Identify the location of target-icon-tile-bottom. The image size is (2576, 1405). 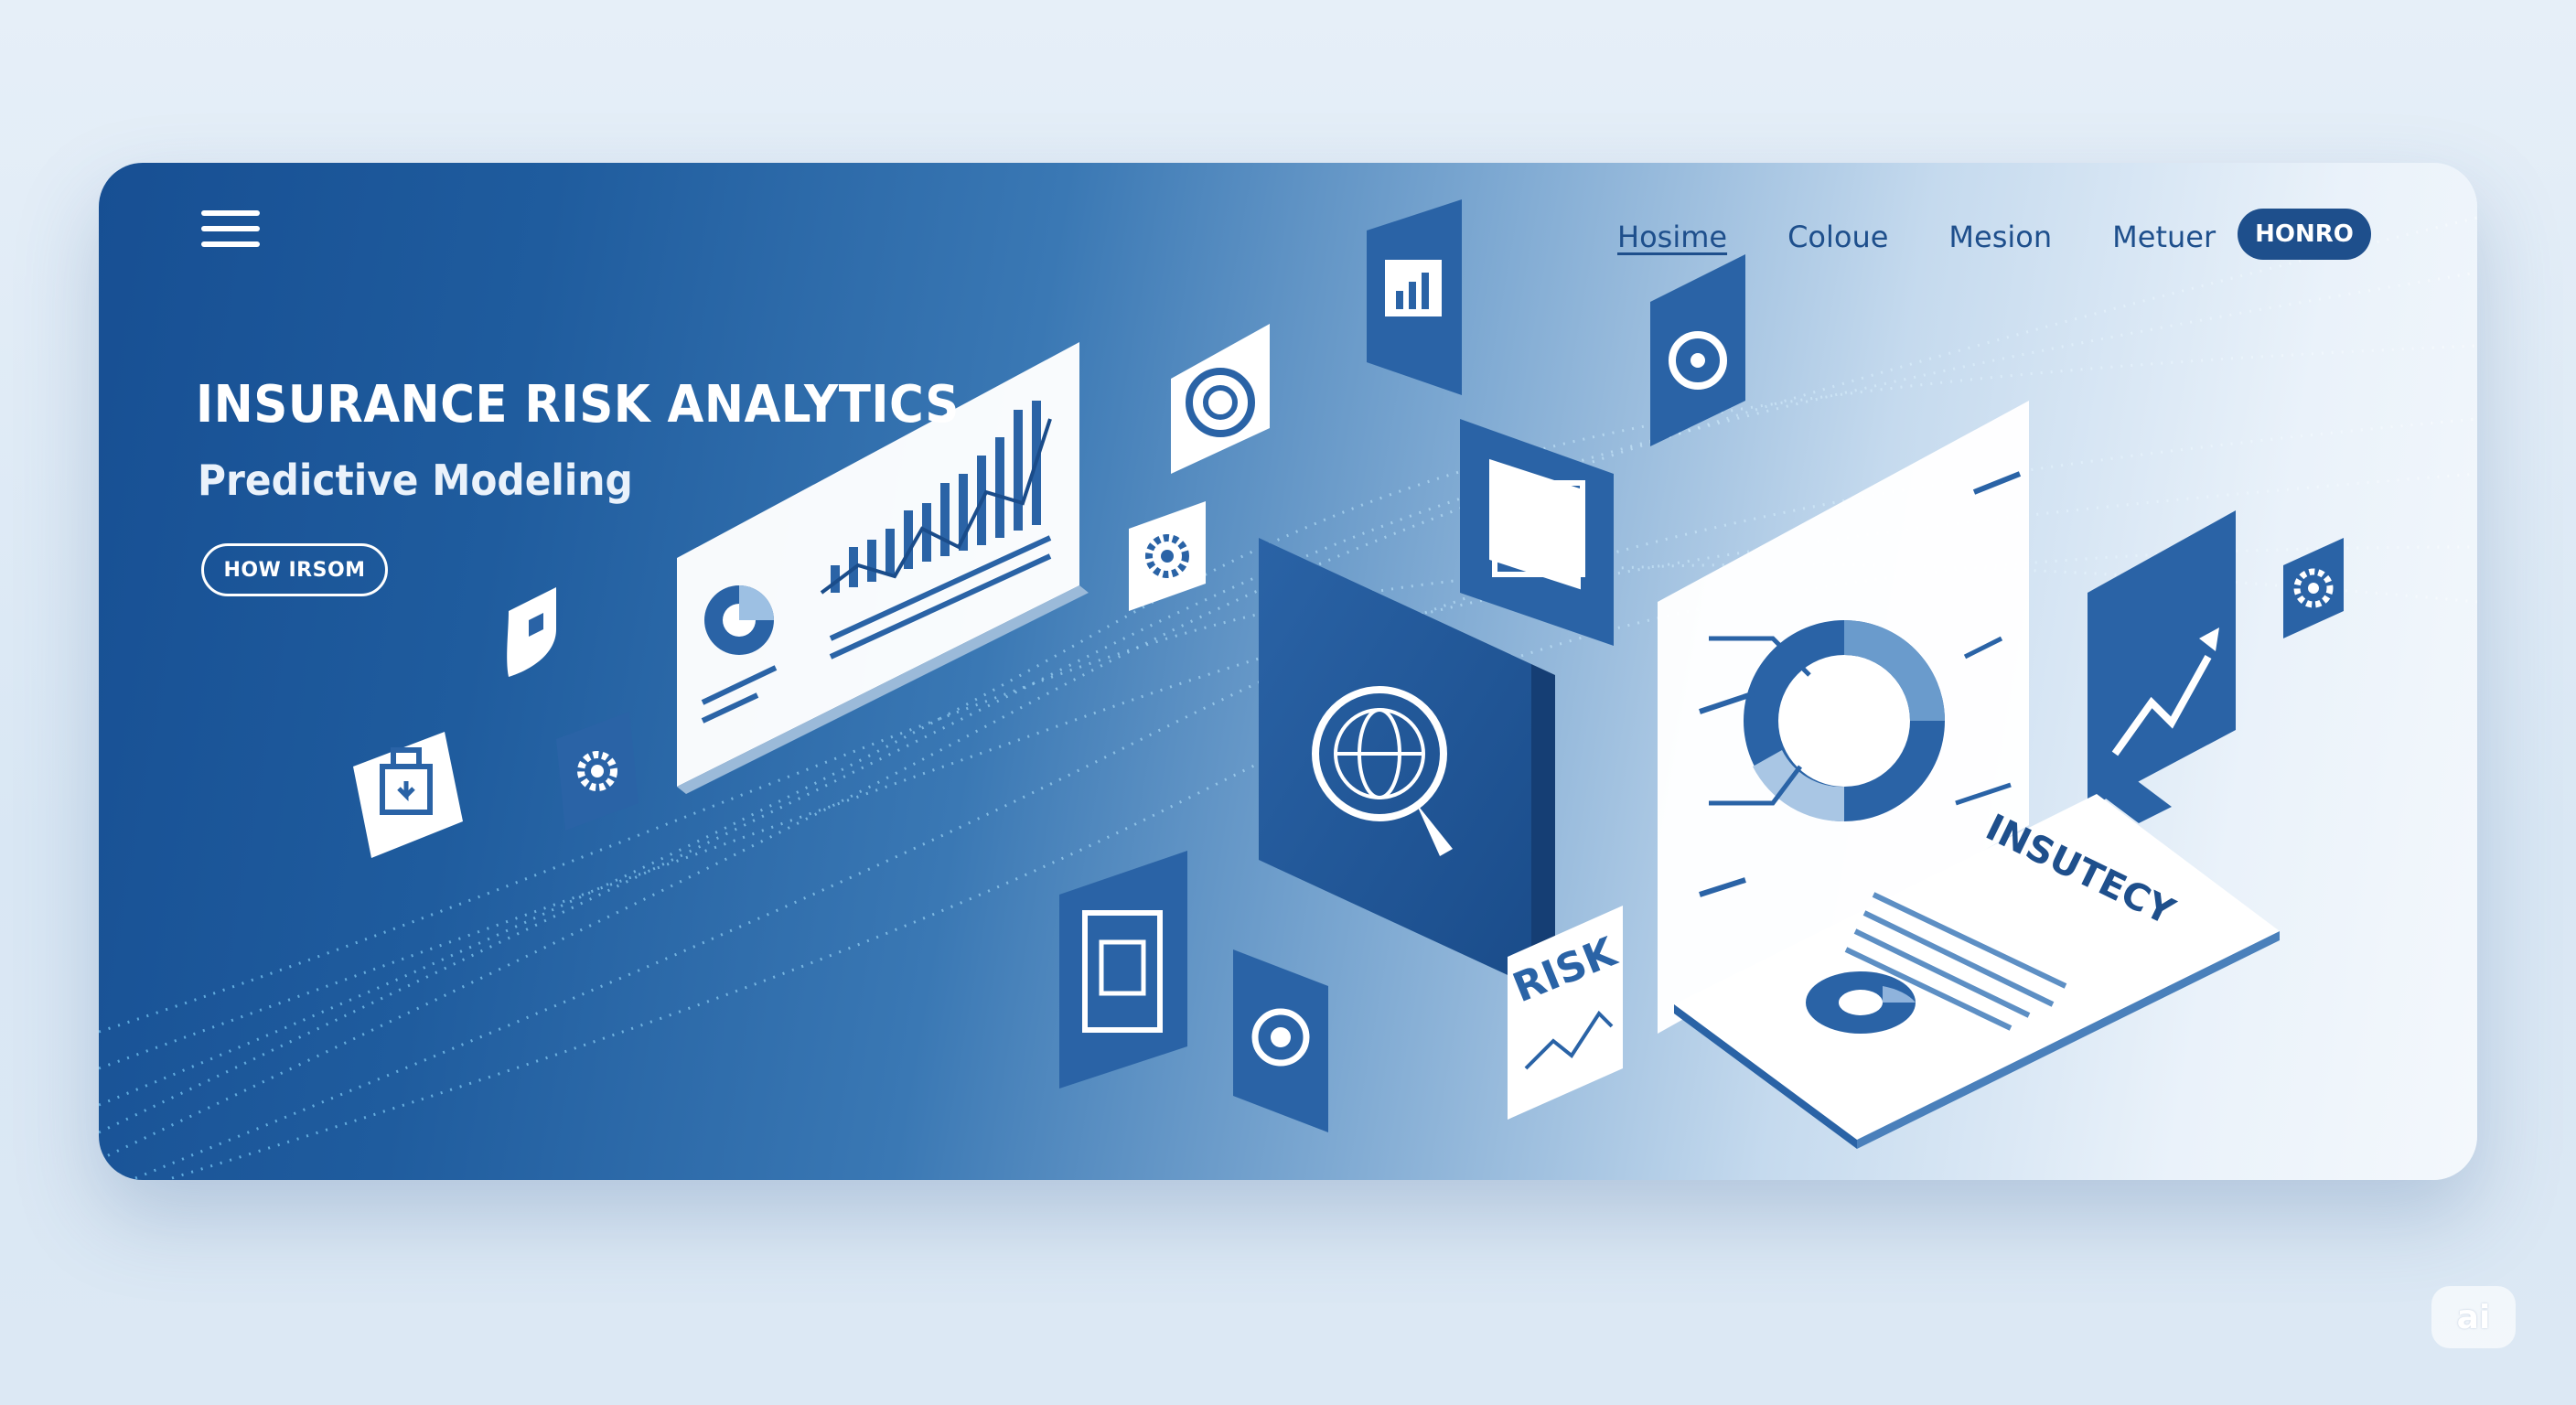
(1281, 1040).